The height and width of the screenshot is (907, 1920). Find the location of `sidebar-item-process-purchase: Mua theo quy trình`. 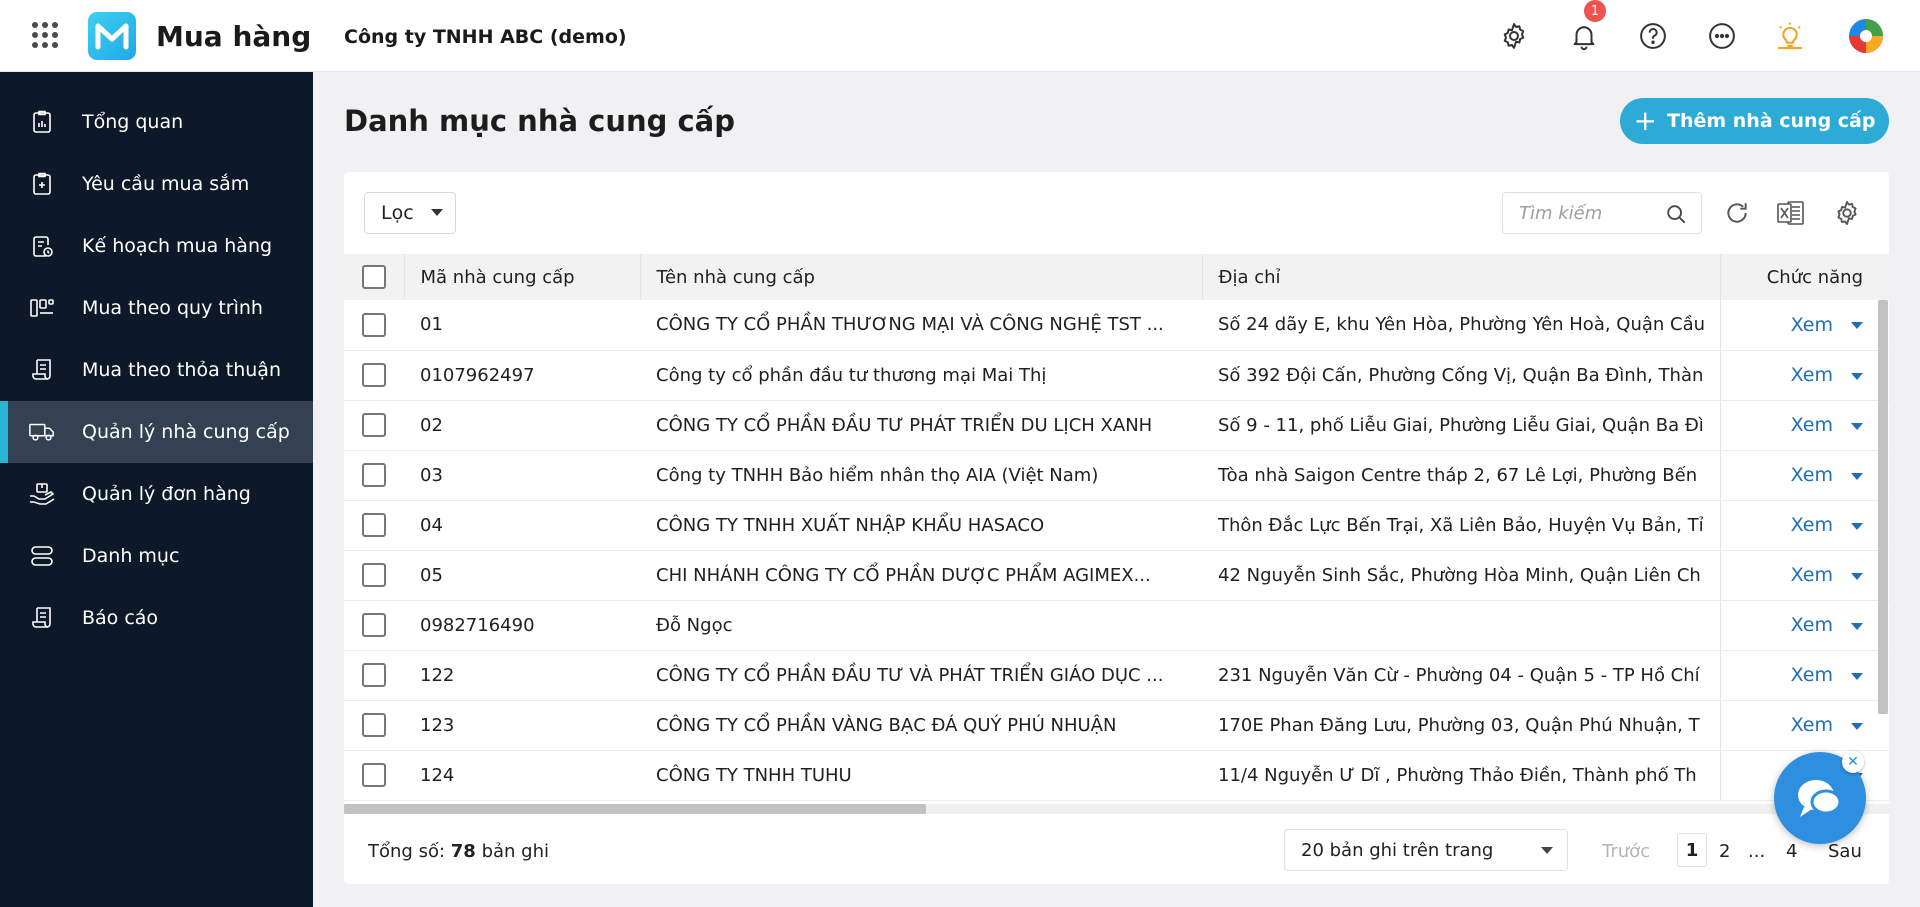

sidebar-item-process-purchase: Mua theo quy trình is located at coordinates (156, 308).